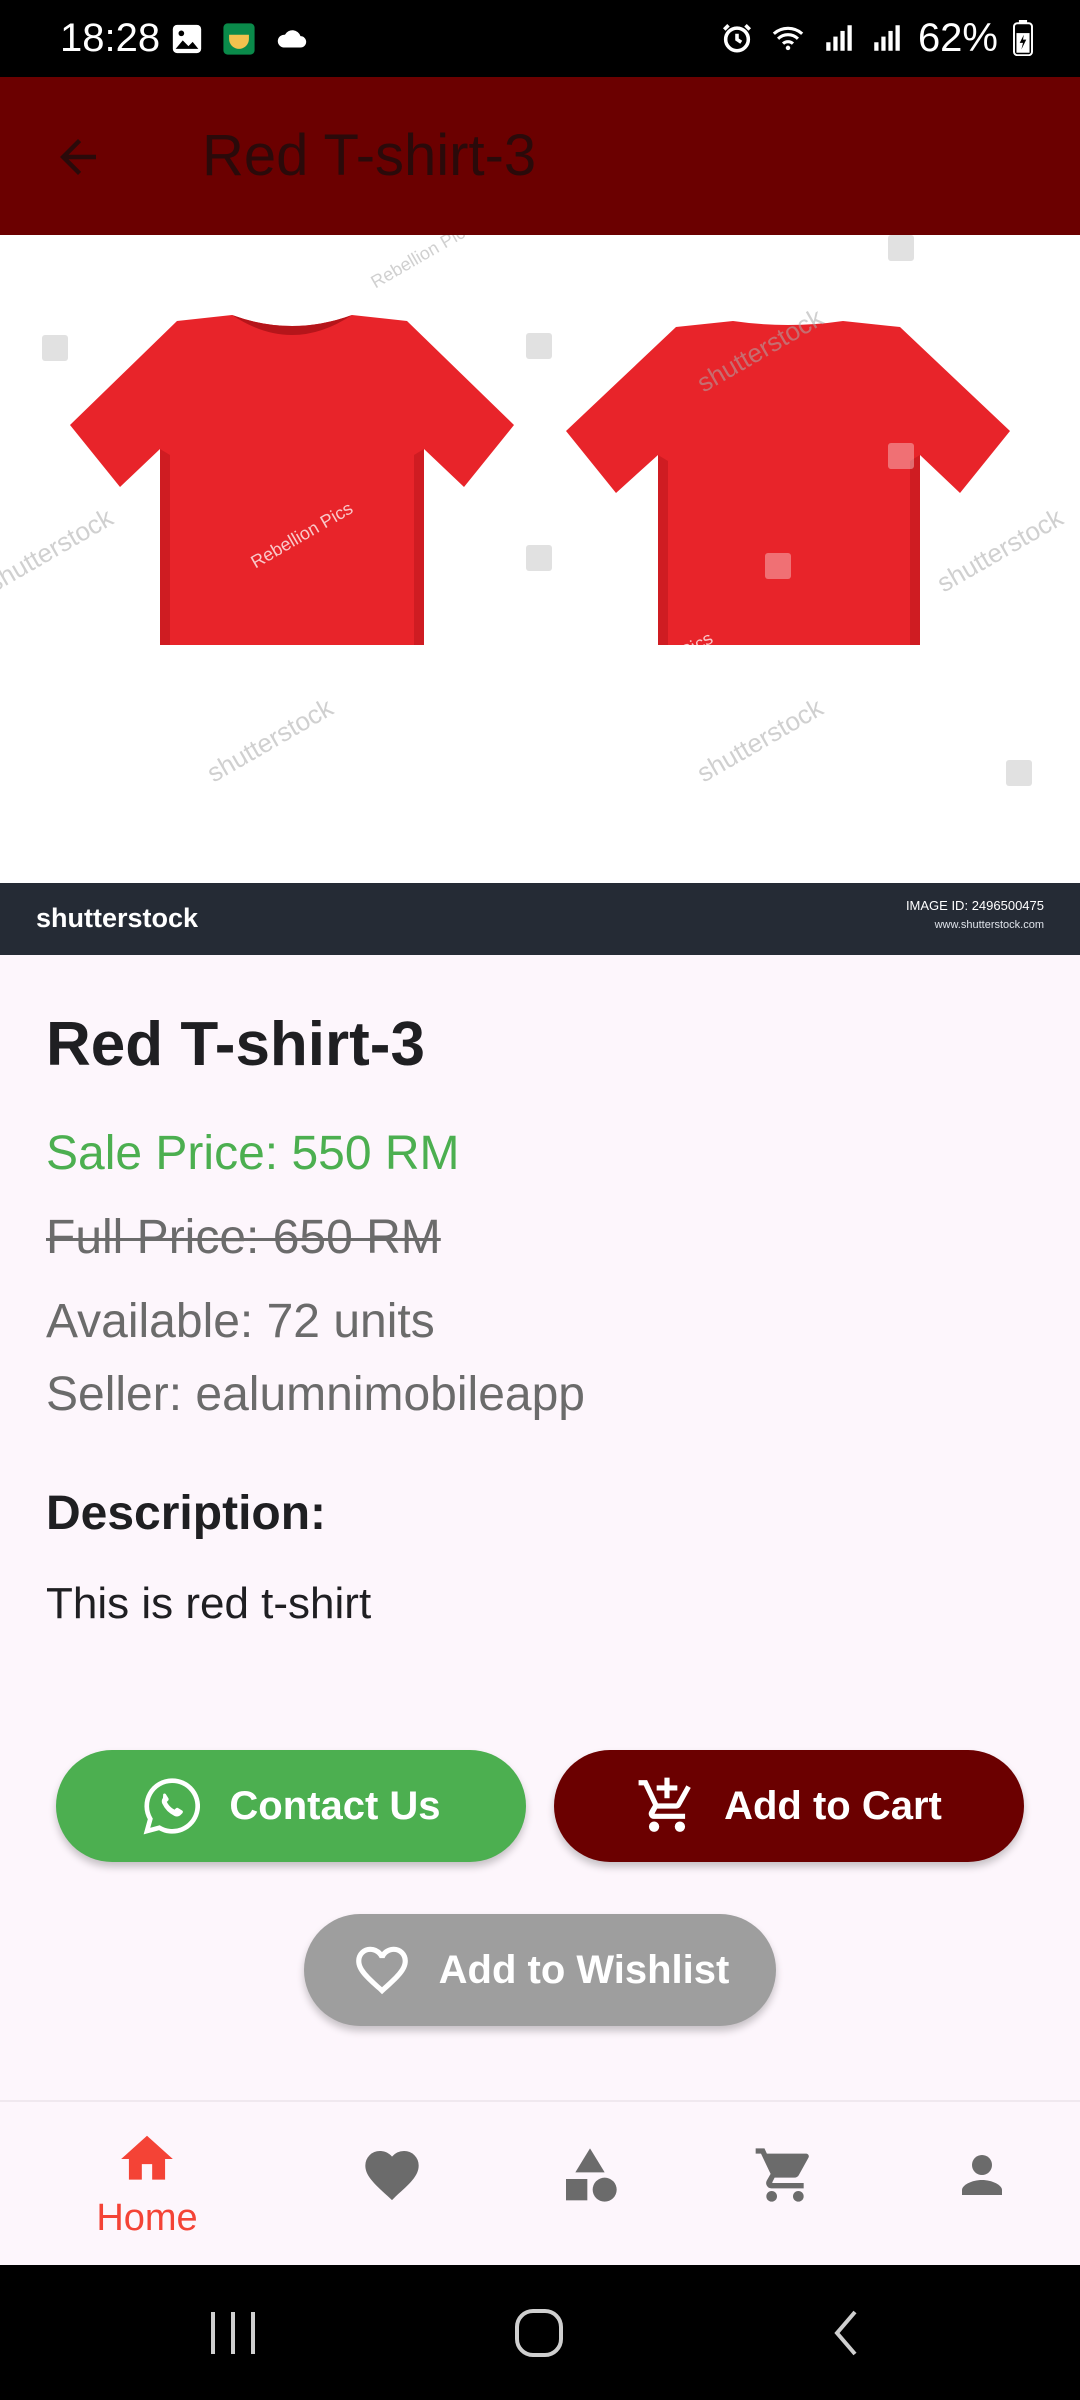  Describe the element at coordinates (292, 39) in the screenshot. I see `cloud-icon` at that location.